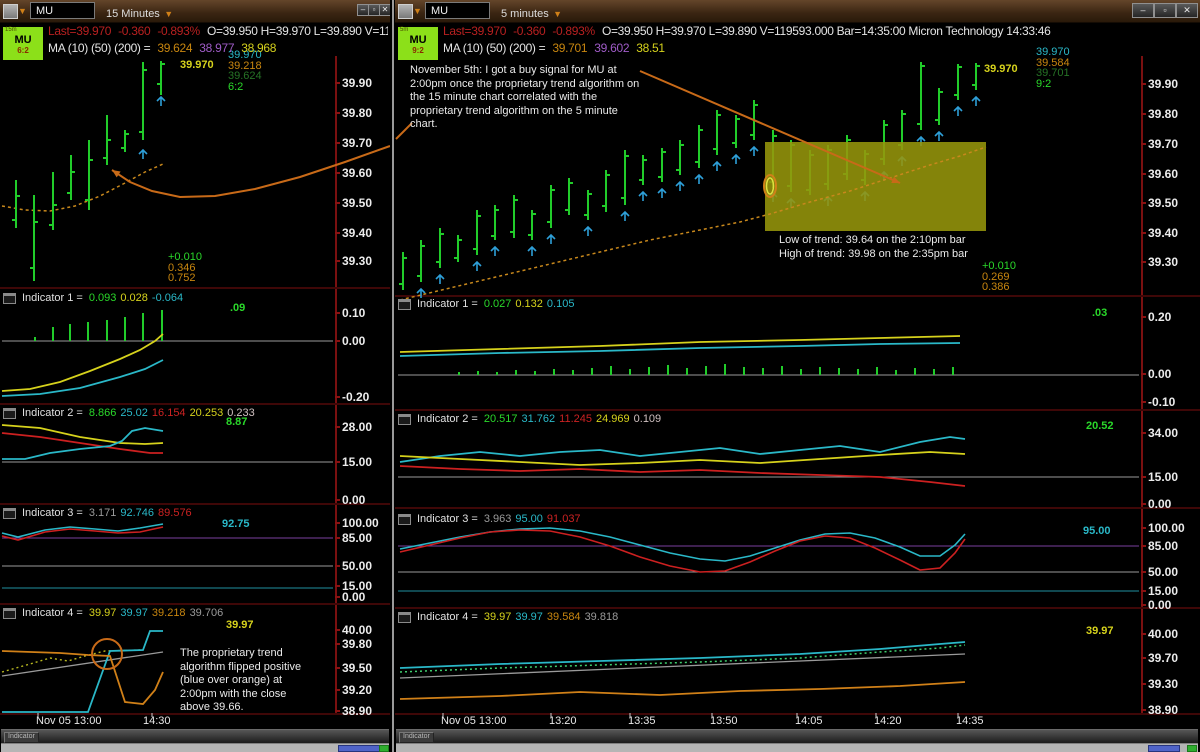 This screenshot has height=752, width=1200. Describe the element at coordinates (418, 40) in the screenshot. I see `symbol-badge-ticker: MU` at that location.